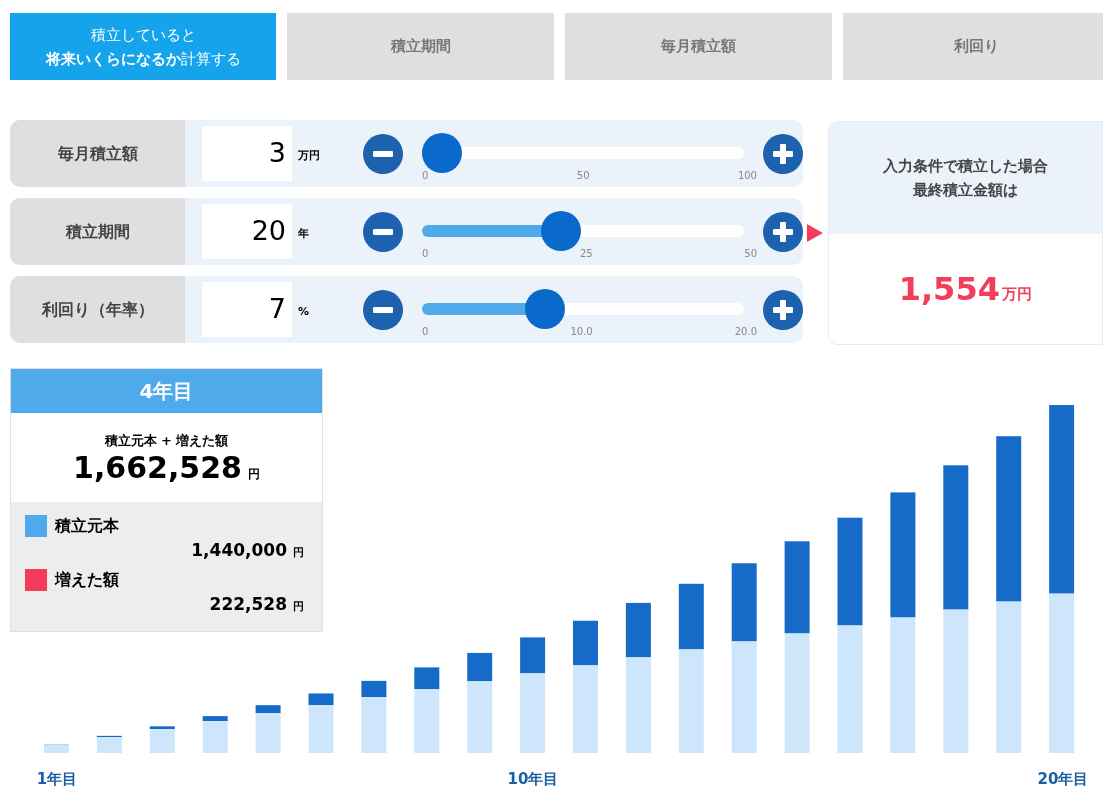  I want to click on scale-label: 20.0, so click(745, 332).